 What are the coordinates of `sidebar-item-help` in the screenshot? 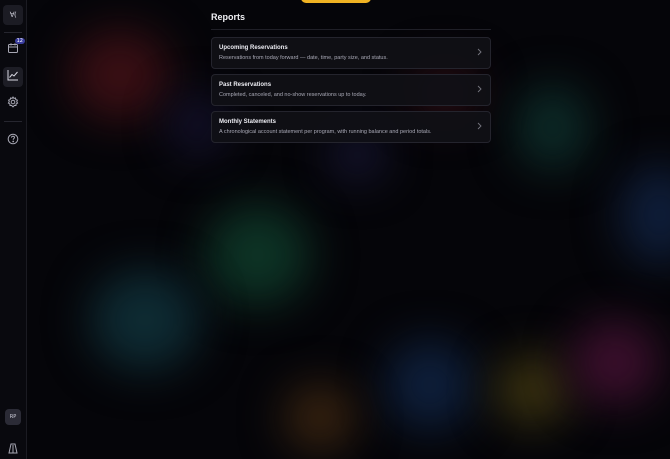 It's located at (13, 141).